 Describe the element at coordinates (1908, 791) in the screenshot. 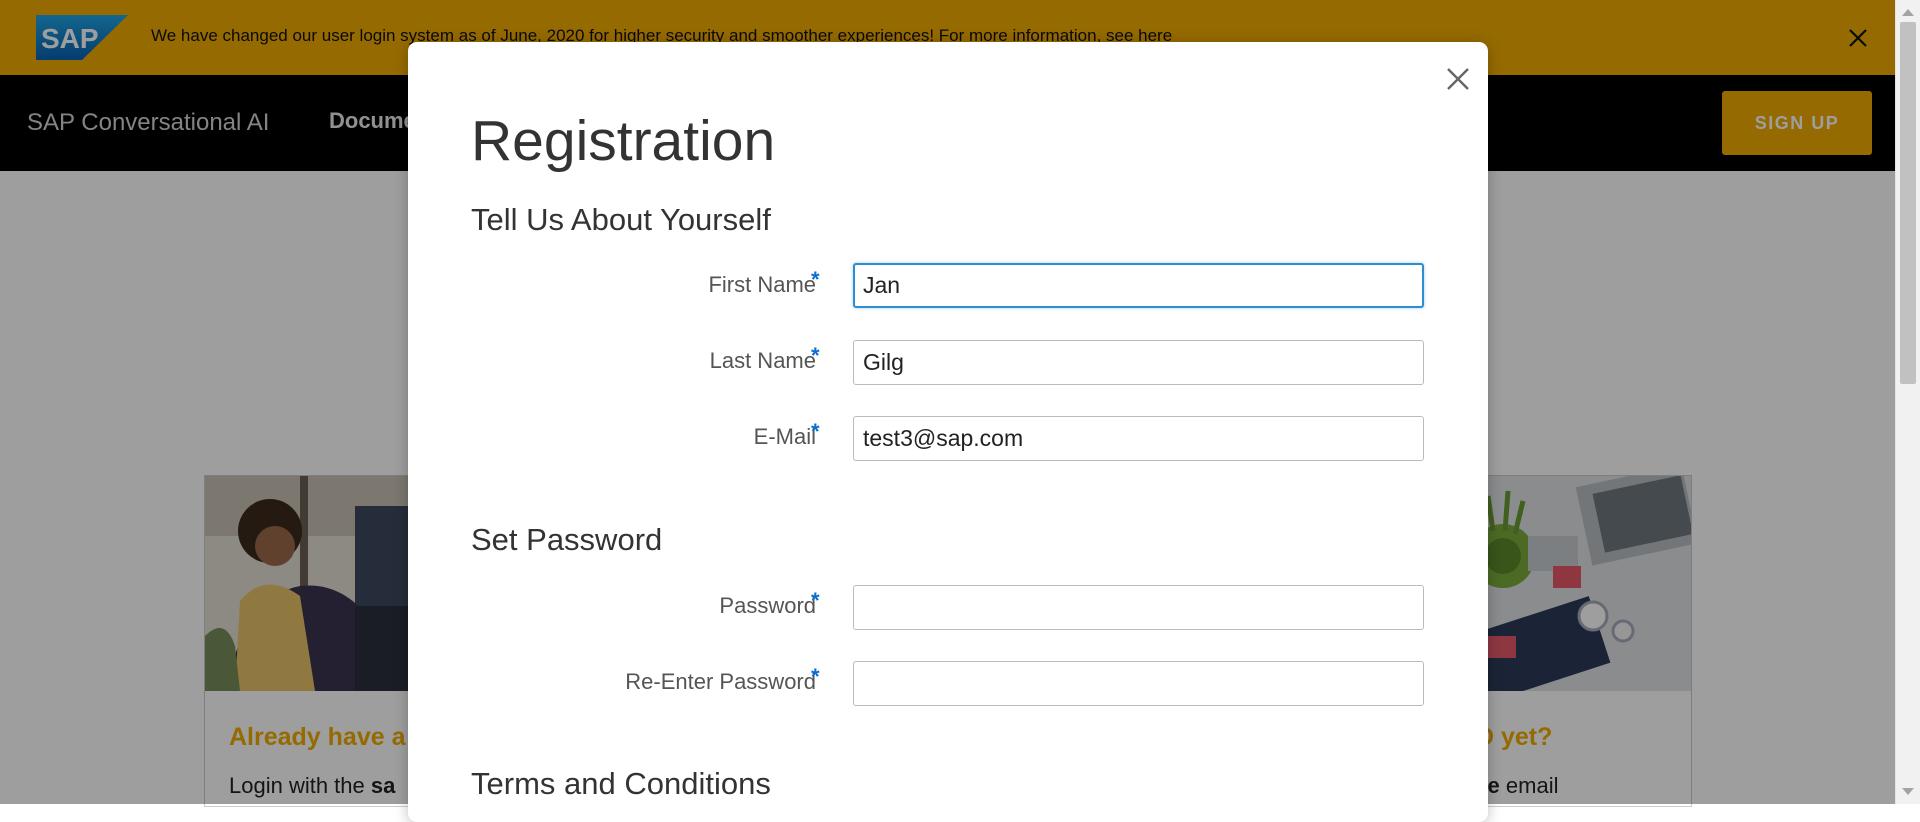

I see `scroll-down-arrow-icon` at that location.